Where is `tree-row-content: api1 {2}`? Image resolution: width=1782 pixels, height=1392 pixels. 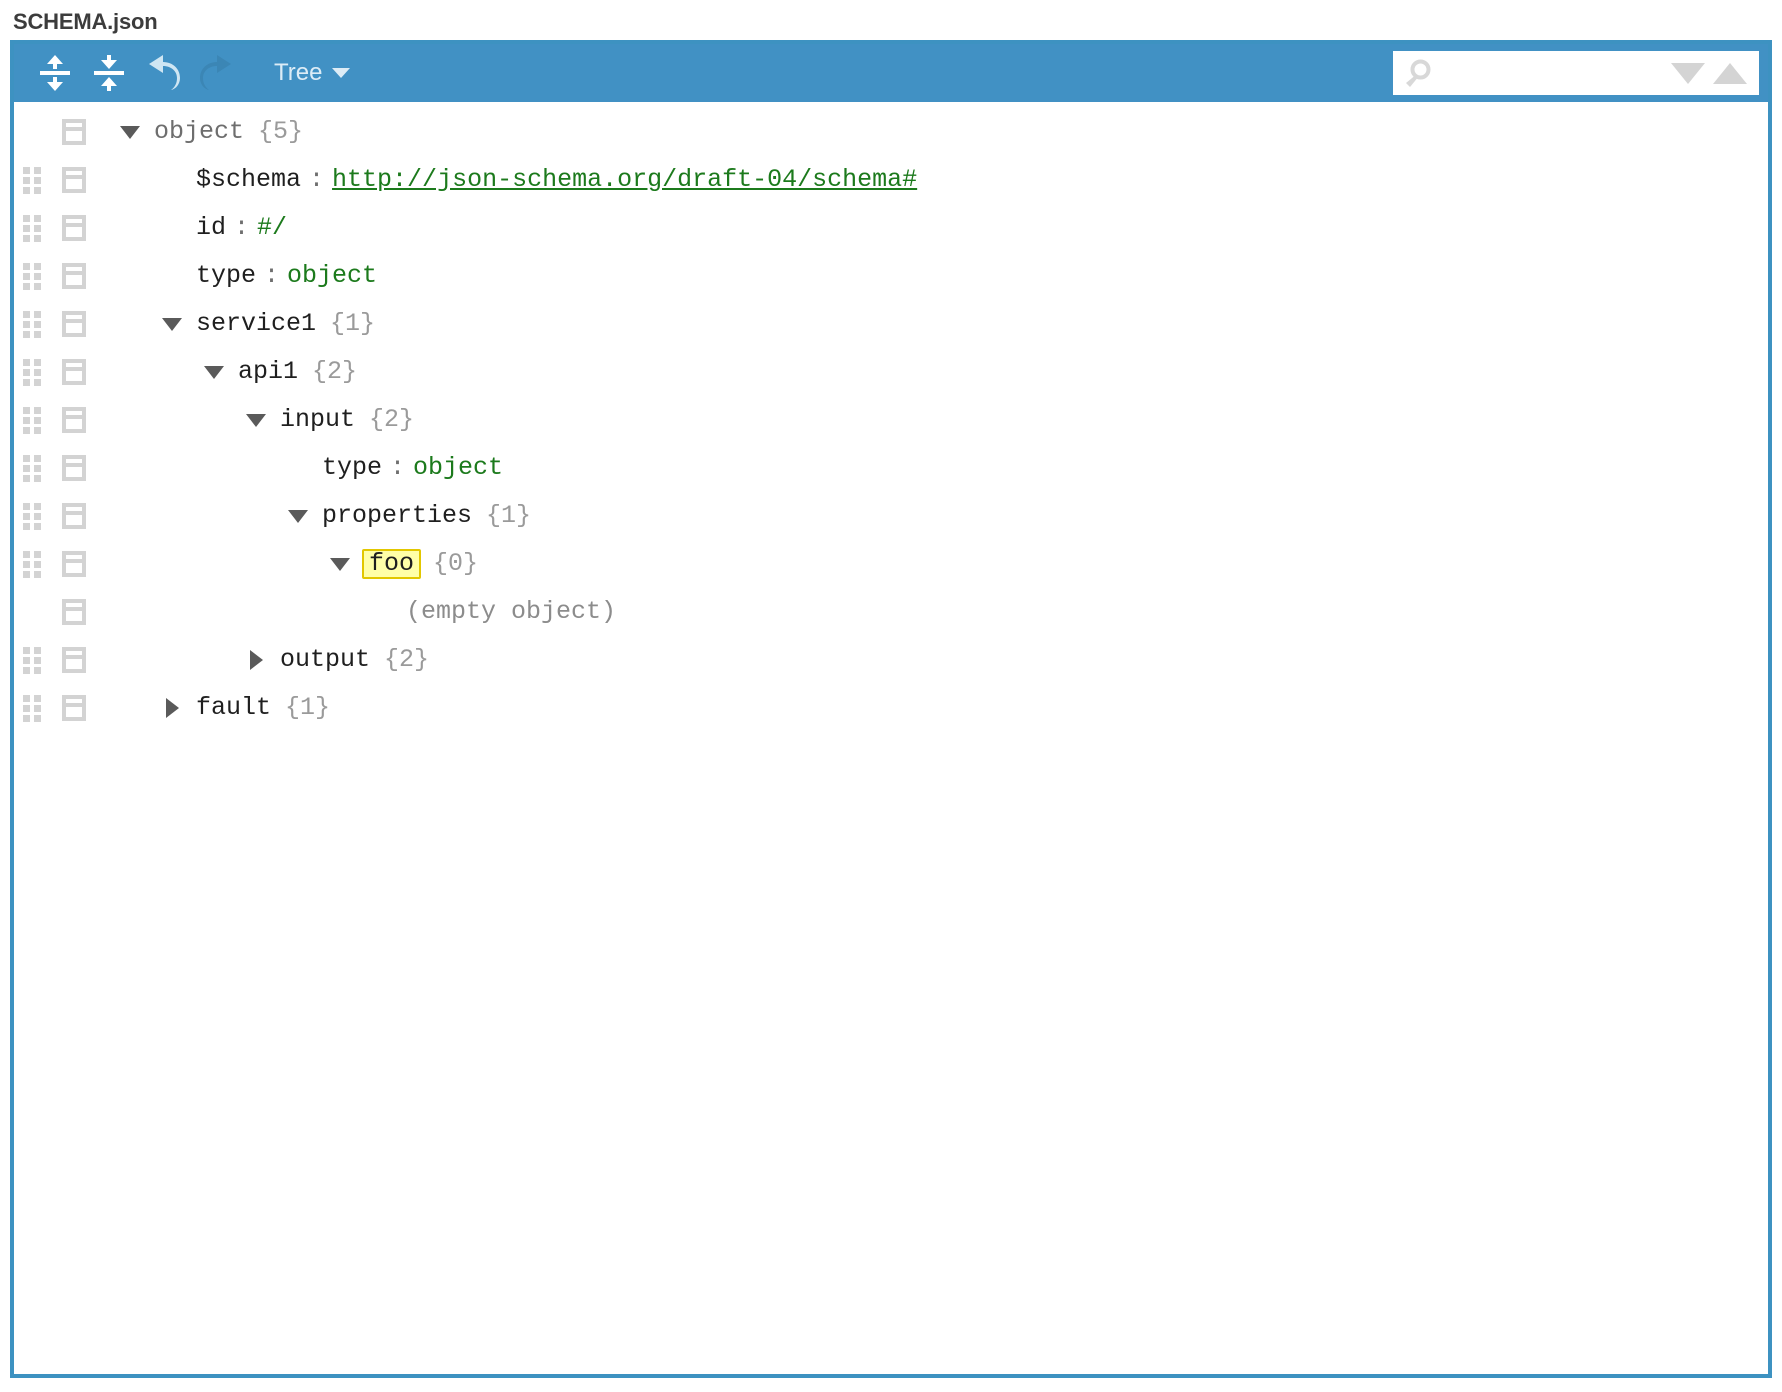 tree-row-content: api1 {2} is located at coordinates (933, 372).